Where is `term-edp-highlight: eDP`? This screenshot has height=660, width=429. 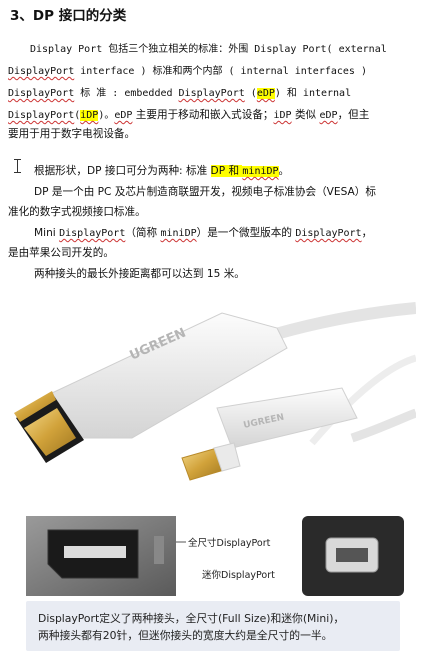 term-edp-highlight: eDP is located at coordinates (265, 93).